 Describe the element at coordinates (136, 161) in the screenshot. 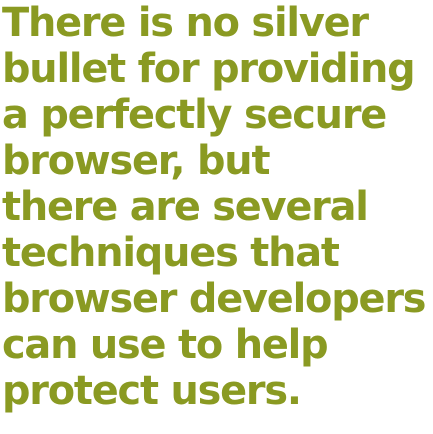

I see `quote-line-4: browser, but` at that location.